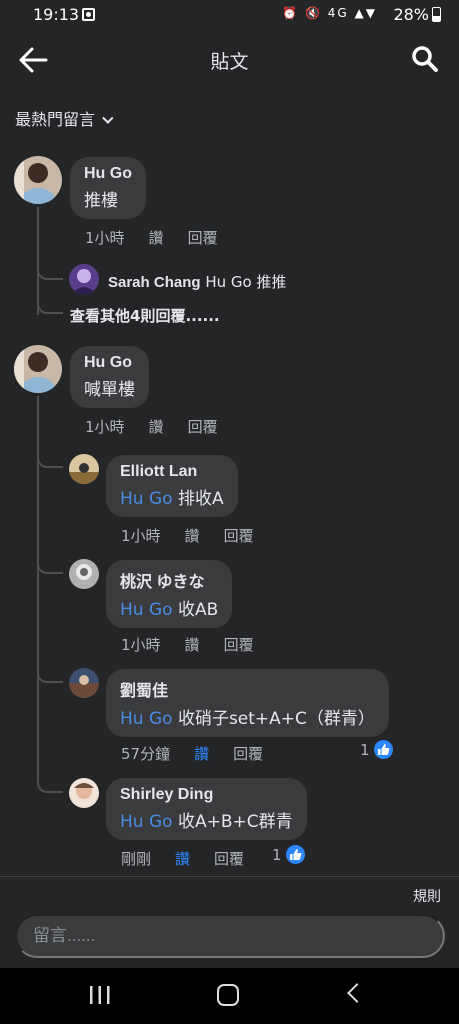 The image size is (459, 1024). What do you see at coordinates (88, 14) in the screenshot?
I see `notification-icon` at bounding box center [88, 14].